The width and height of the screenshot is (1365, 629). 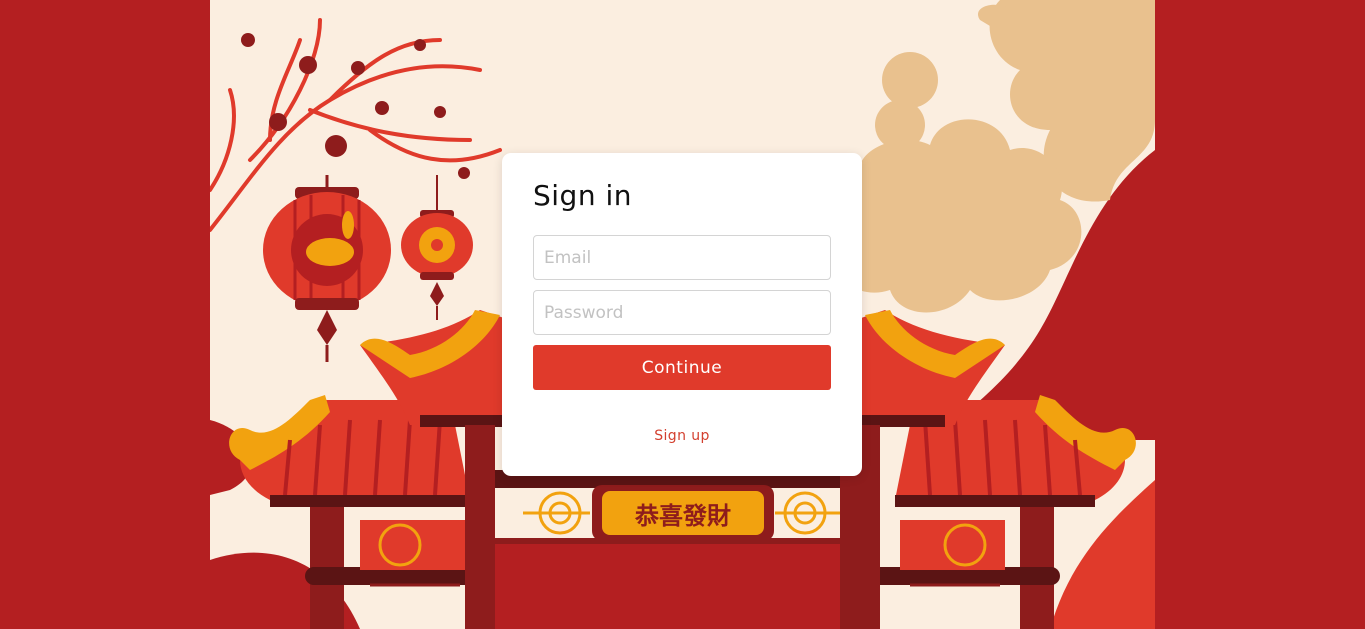 I want to click on gate-sign-text: 恭喜發財, so click(x=682, y=516).